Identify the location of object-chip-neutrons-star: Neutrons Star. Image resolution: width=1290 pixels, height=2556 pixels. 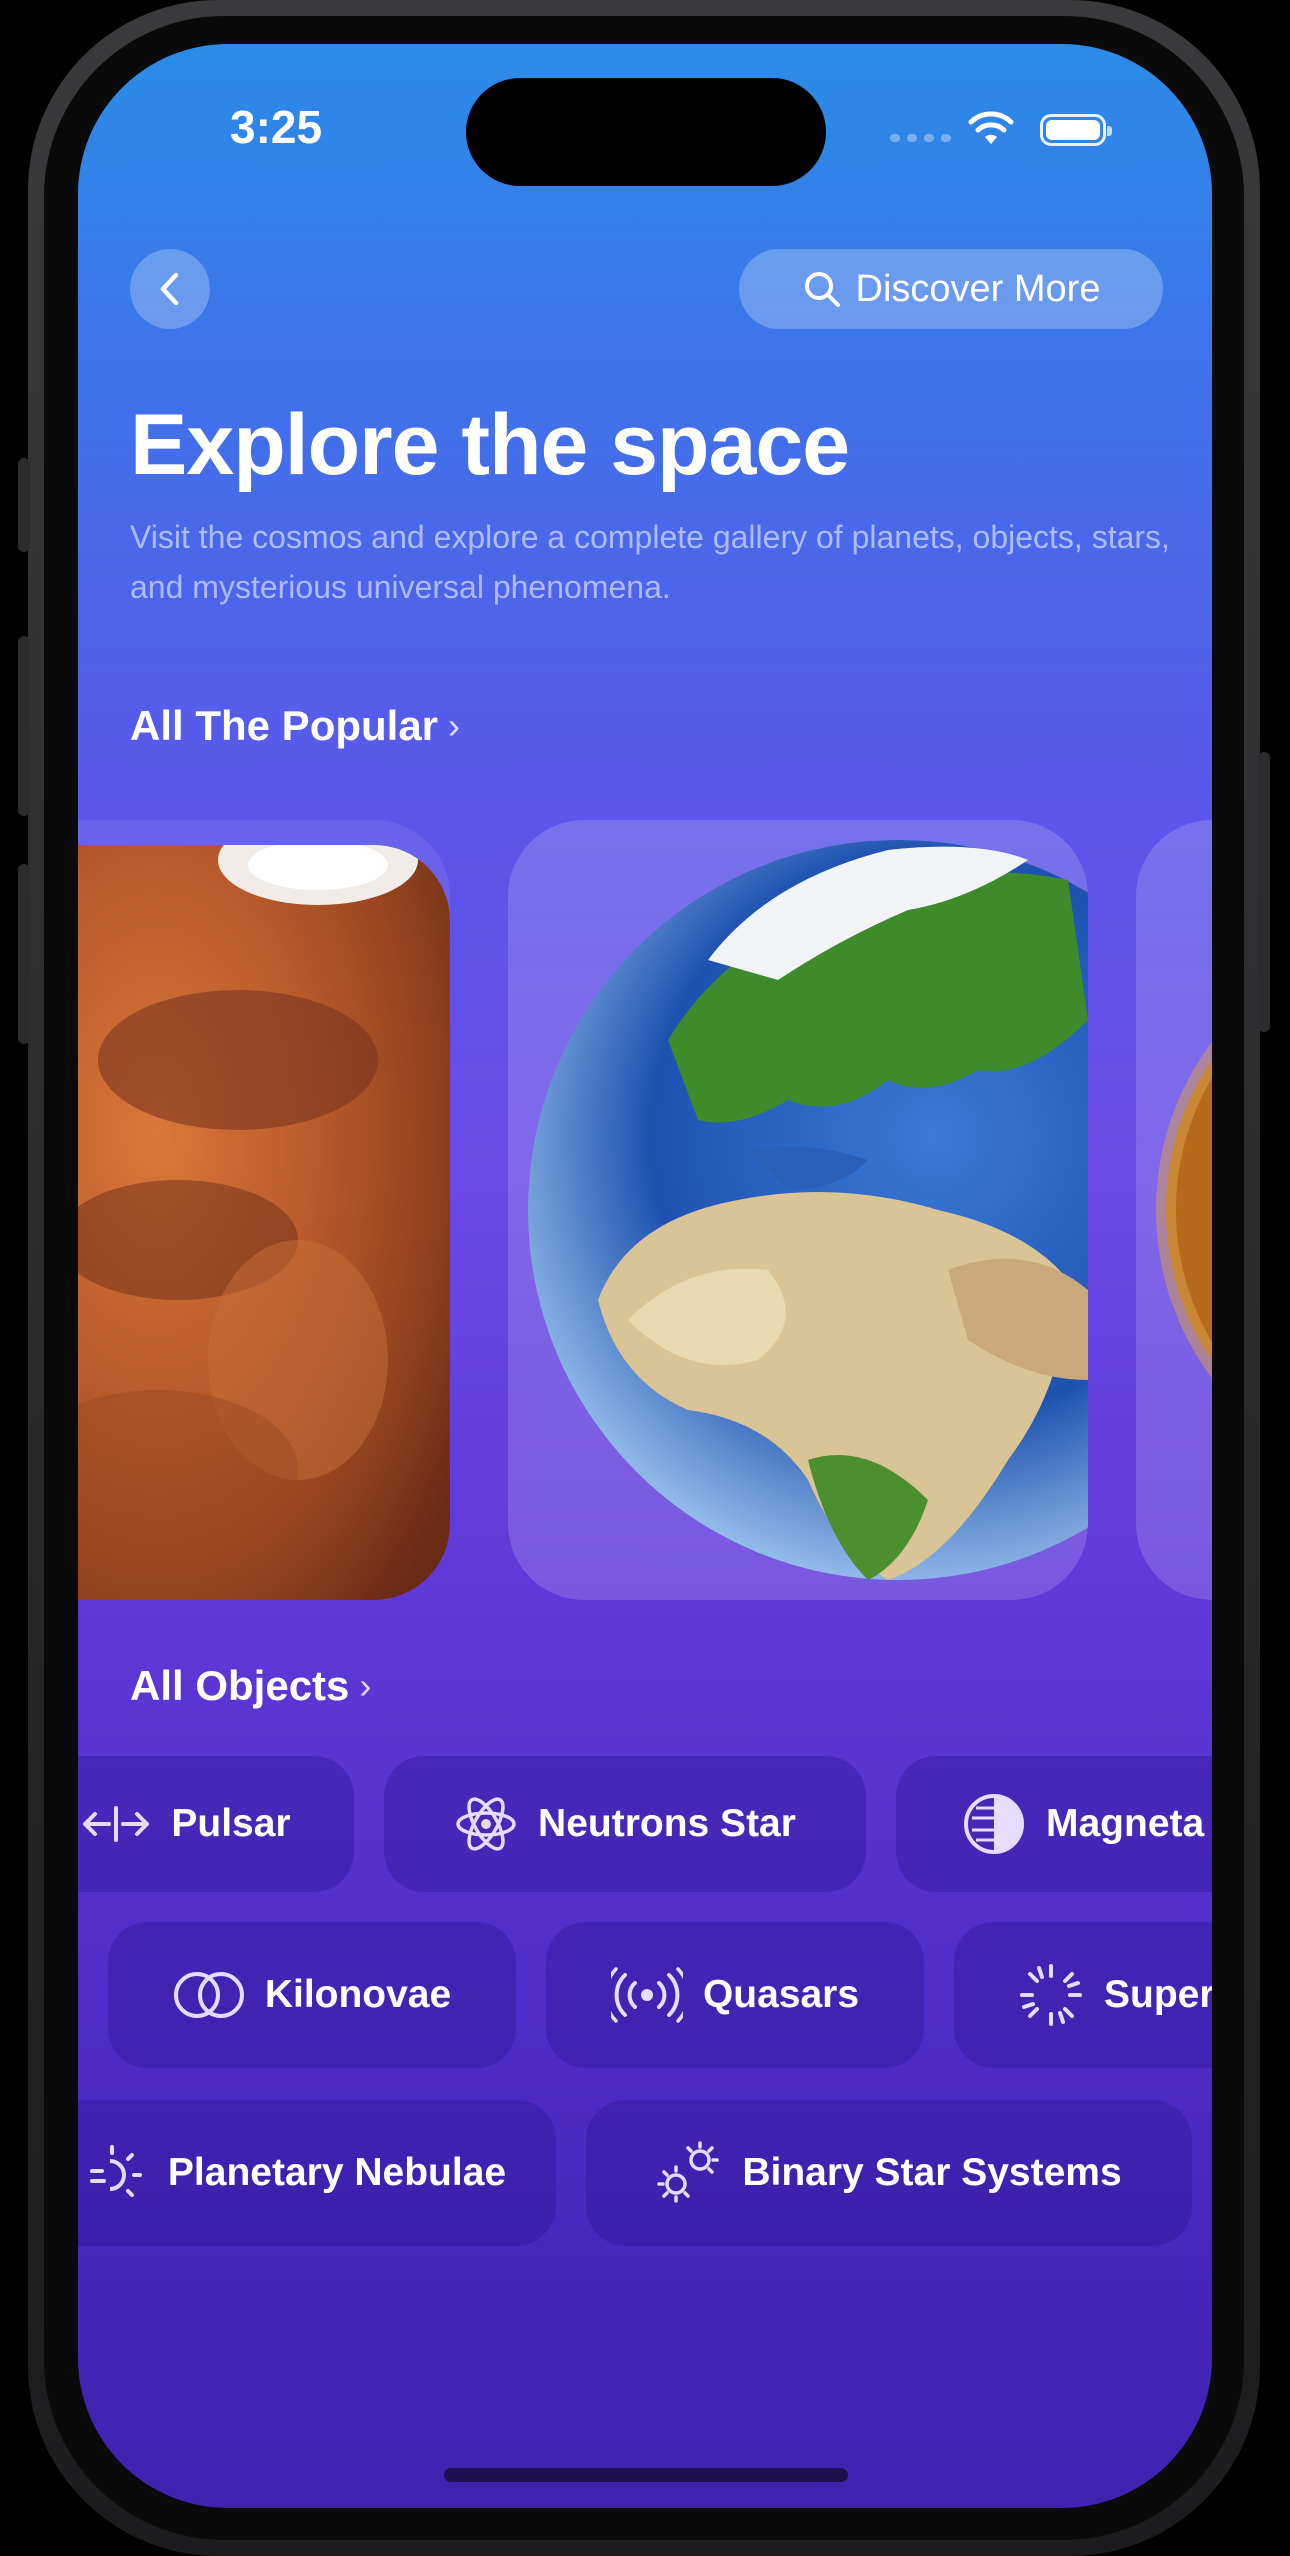
(625, 1824).